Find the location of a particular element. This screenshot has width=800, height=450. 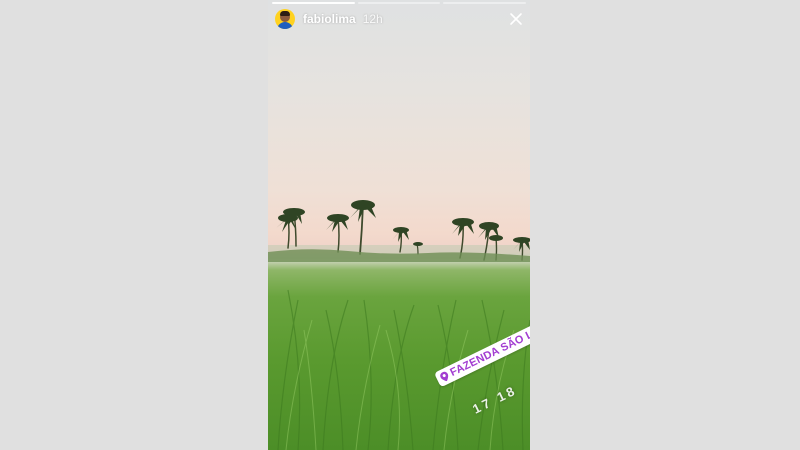

story-header: fabiolima 12h is located at coordinates (399, 19).